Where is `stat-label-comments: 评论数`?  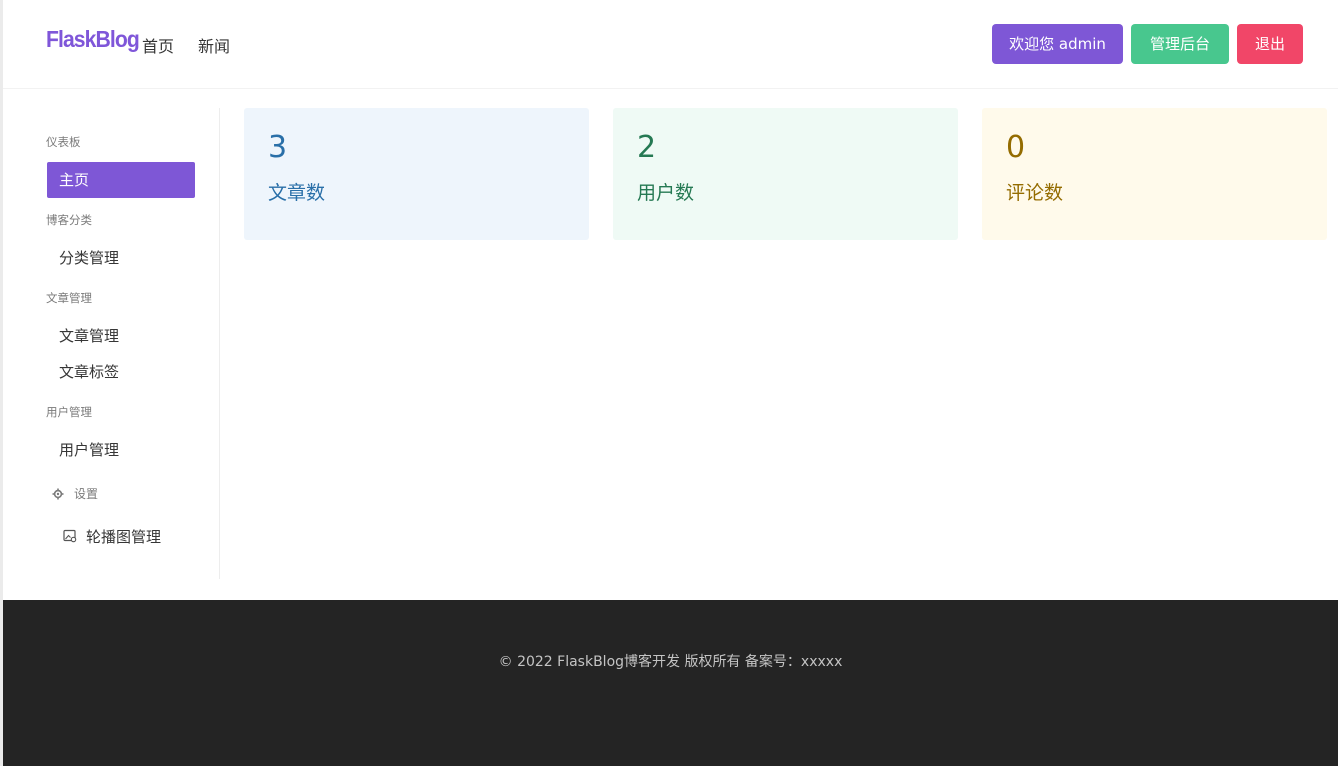 stat-label-comments: 评论数 is located at coordinates (1035, 193).